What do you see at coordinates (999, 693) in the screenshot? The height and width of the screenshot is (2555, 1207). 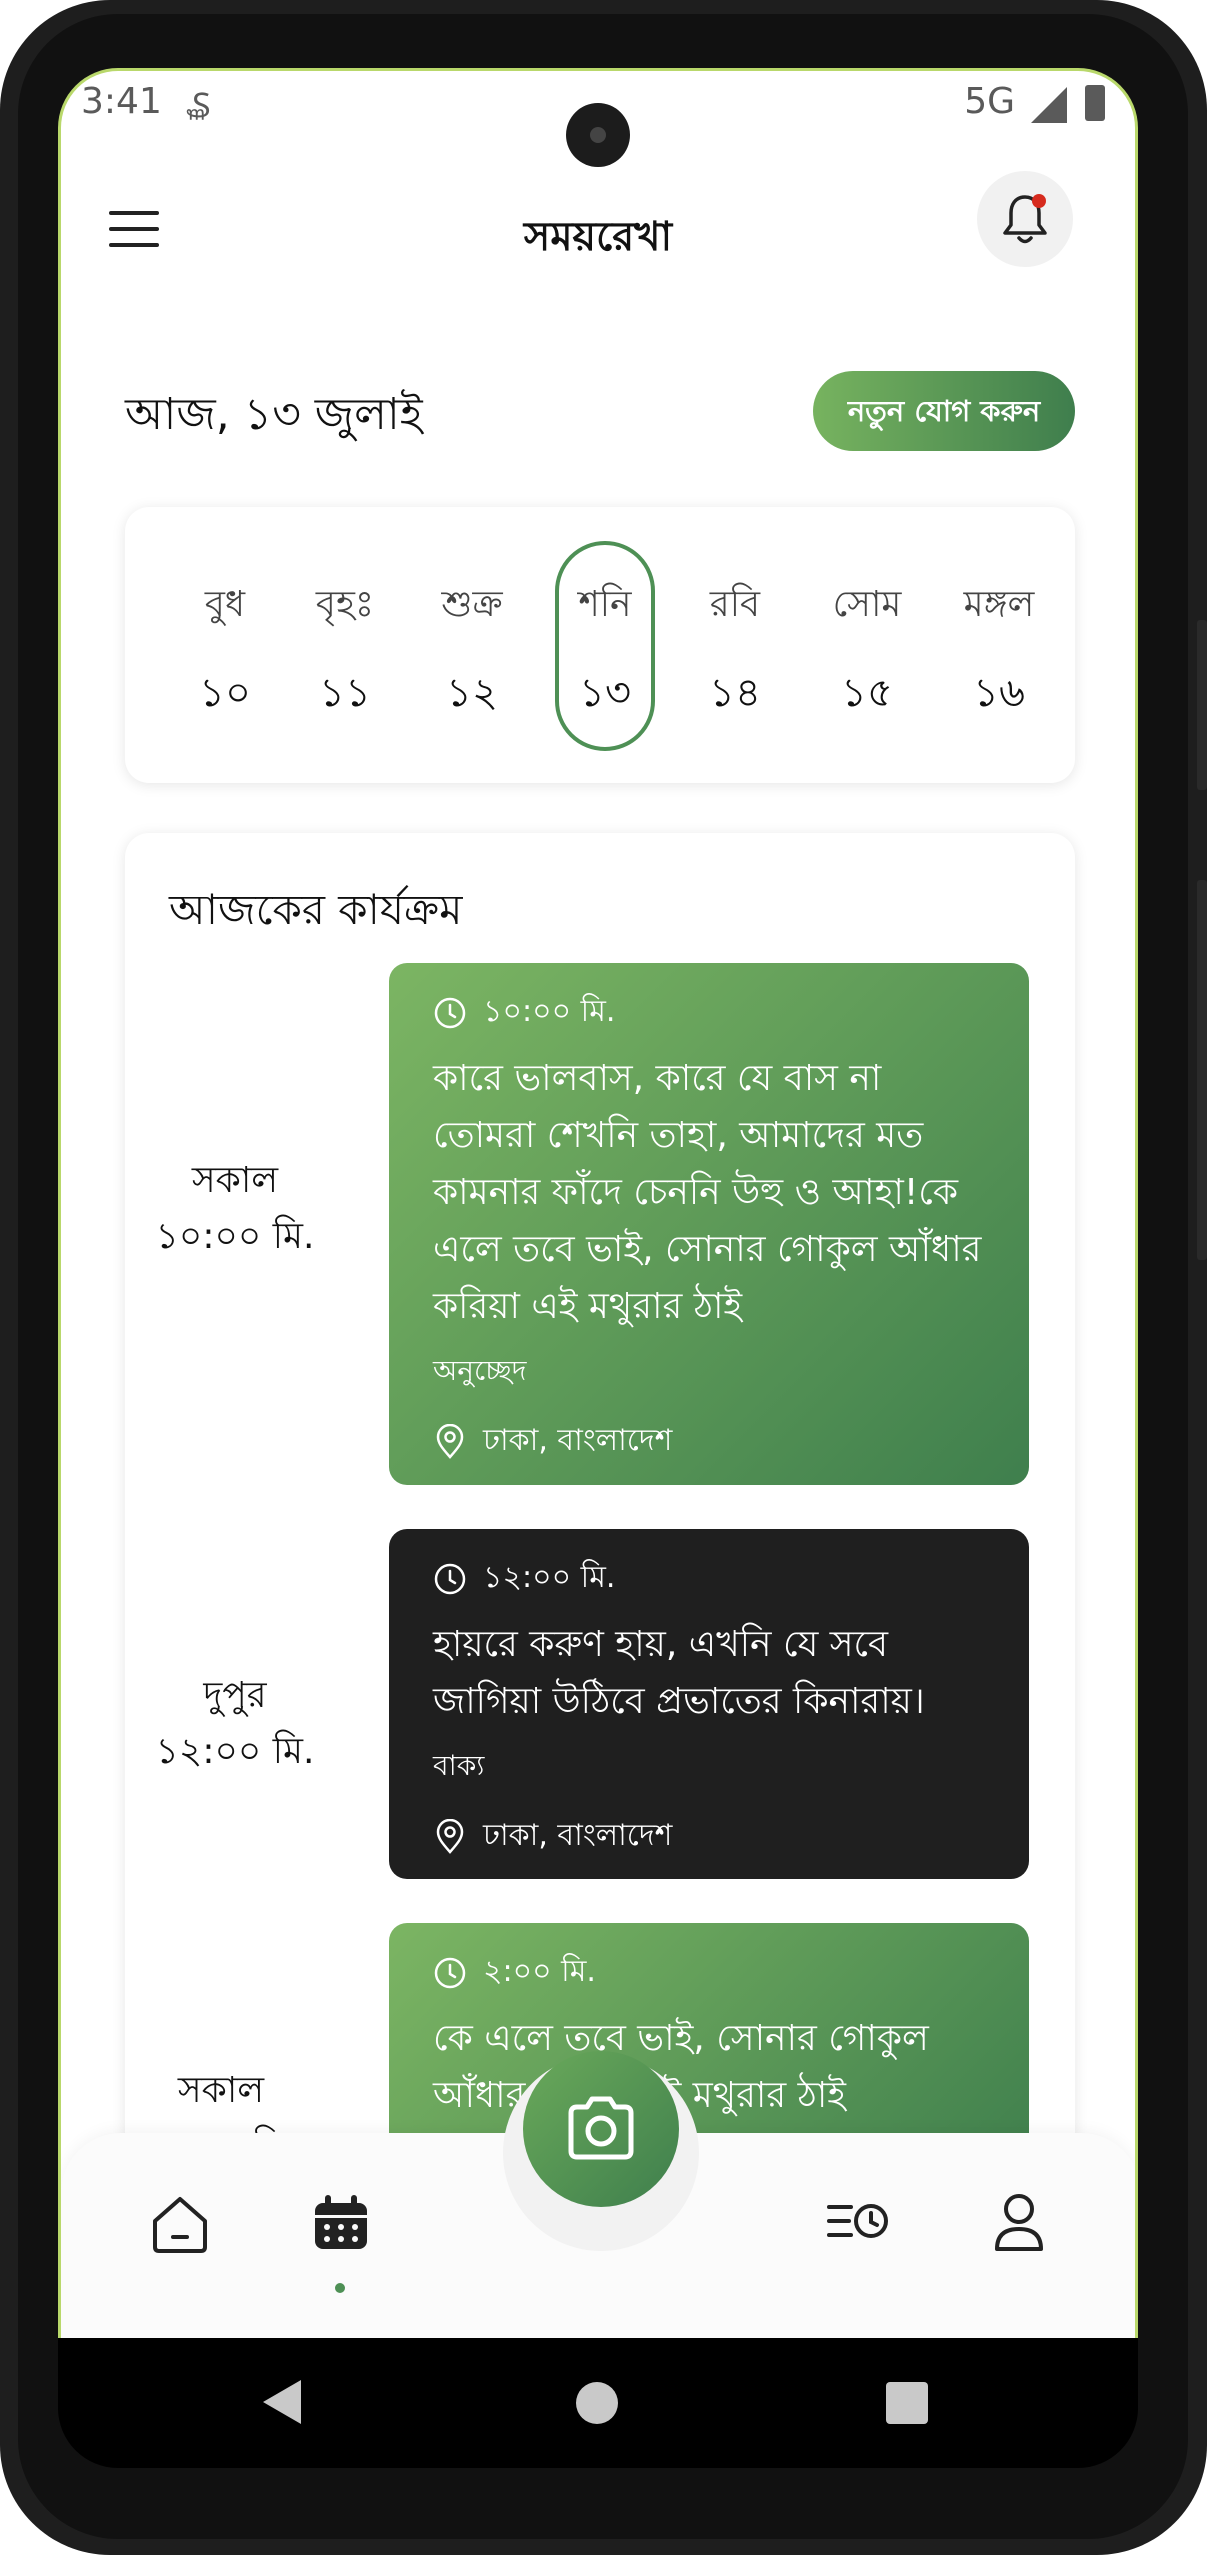 I see `day-date: ১৬` at bounding box center [999, 693].